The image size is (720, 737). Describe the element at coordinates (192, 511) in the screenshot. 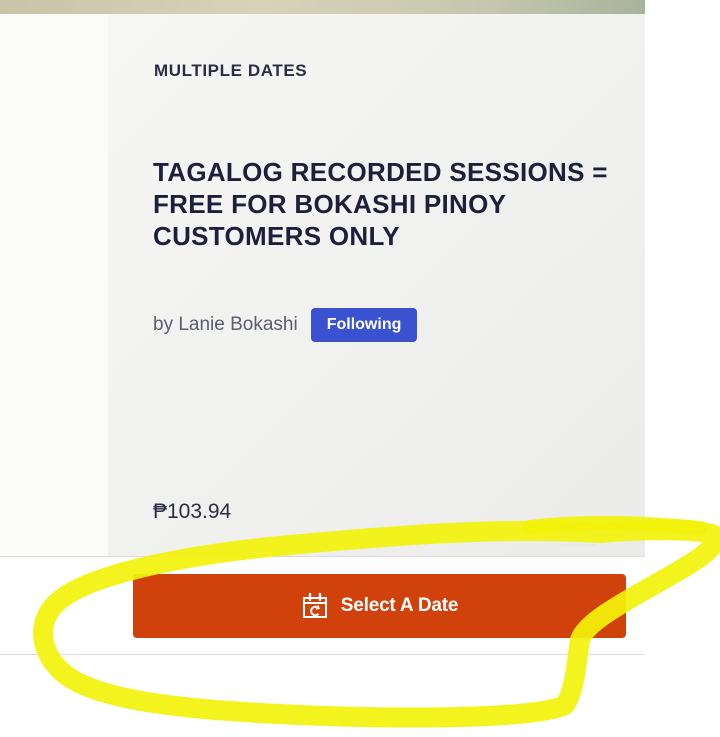

I see `event-price: ₱103.94` at that location.